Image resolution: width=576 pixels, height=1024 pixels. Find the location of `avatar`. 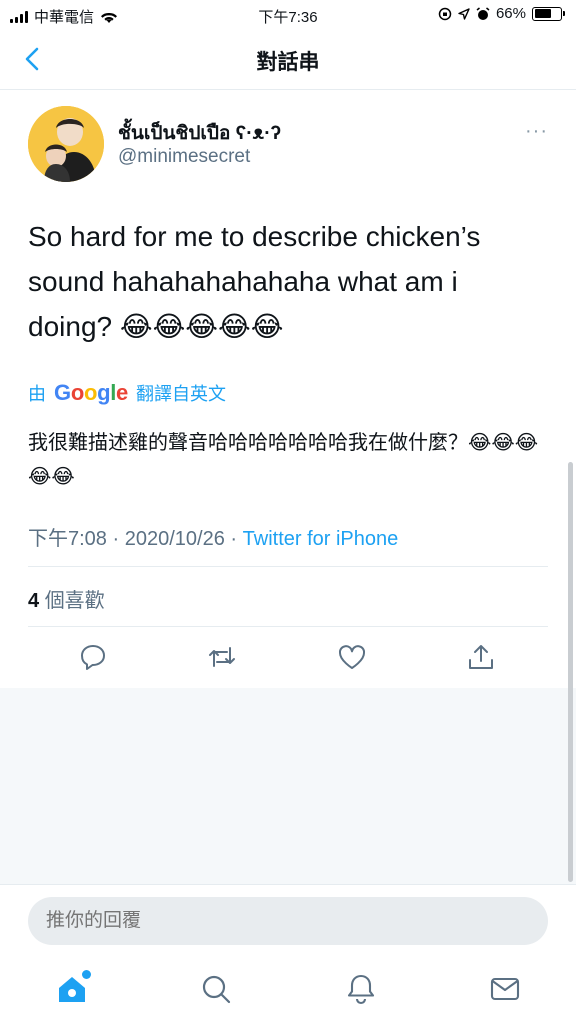

avatar is located at coordinates (66, 144).